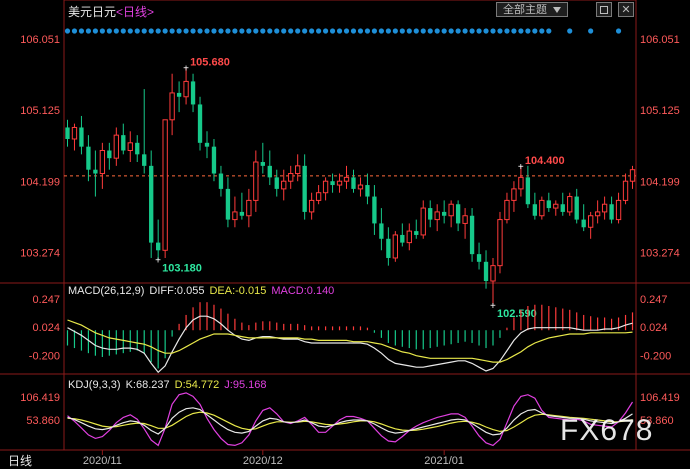 This screenshot has height=469, width=690. I want to click on macd-tick-label-left: -0.200, so click(44, 357).